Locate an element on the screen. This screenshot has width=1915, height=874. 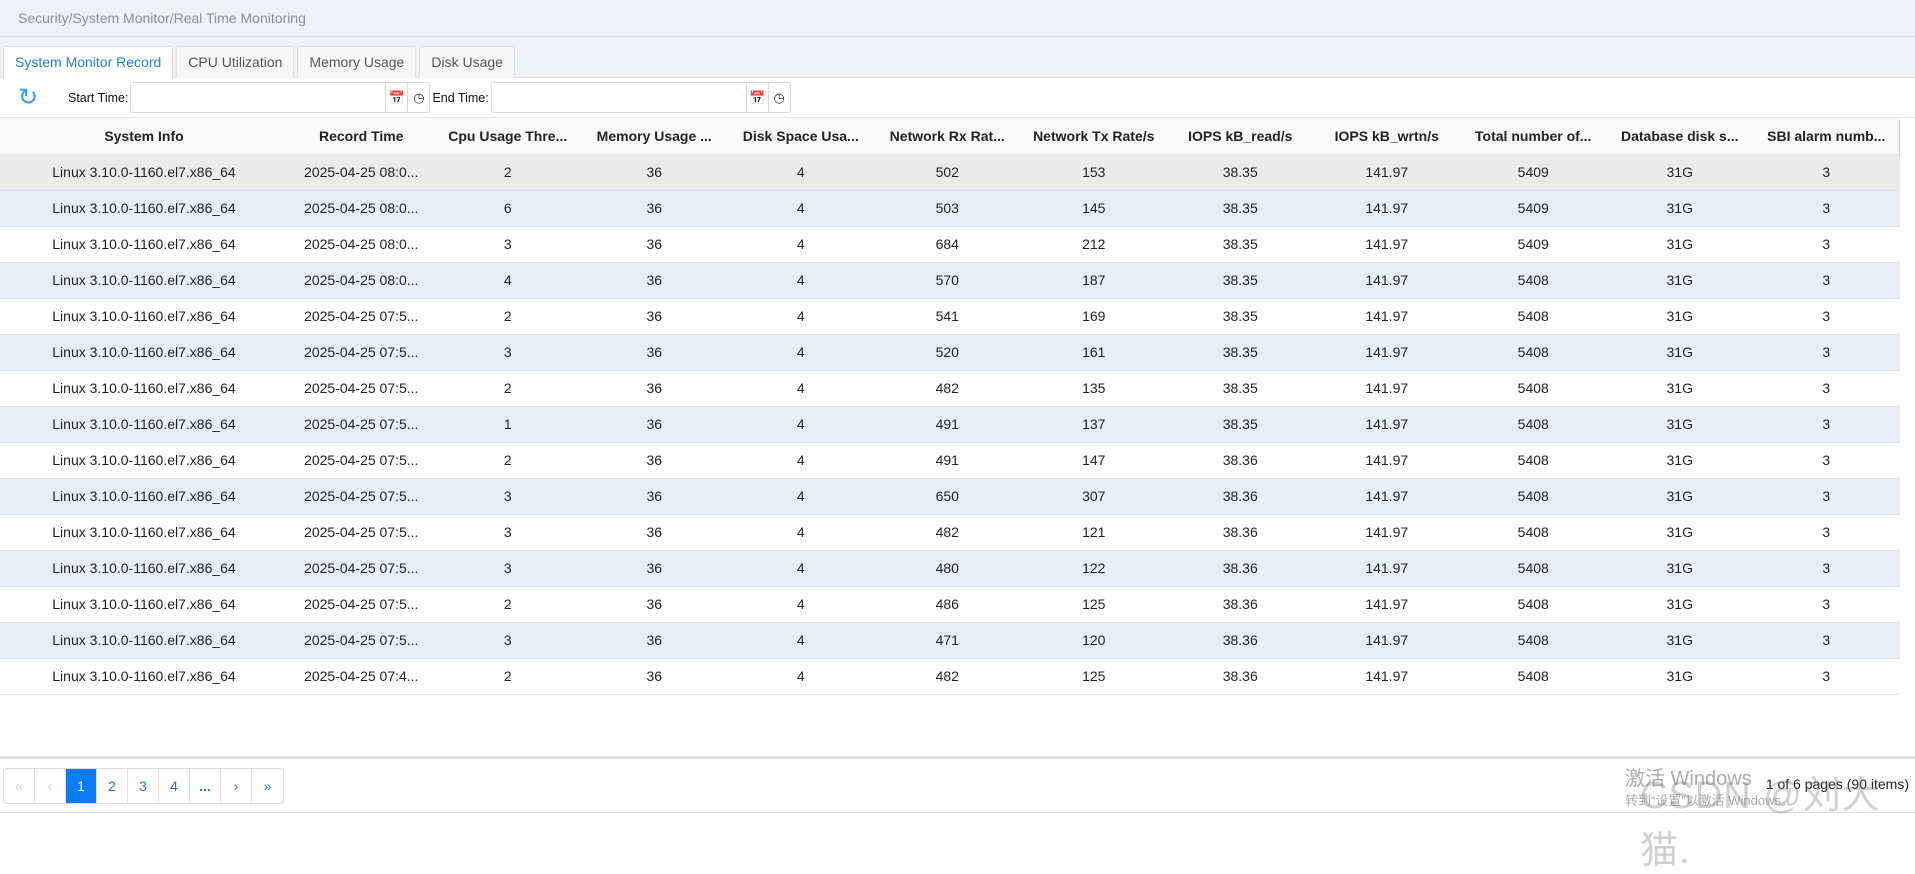
table-cell: 502 is located at coordinates (947, 172).